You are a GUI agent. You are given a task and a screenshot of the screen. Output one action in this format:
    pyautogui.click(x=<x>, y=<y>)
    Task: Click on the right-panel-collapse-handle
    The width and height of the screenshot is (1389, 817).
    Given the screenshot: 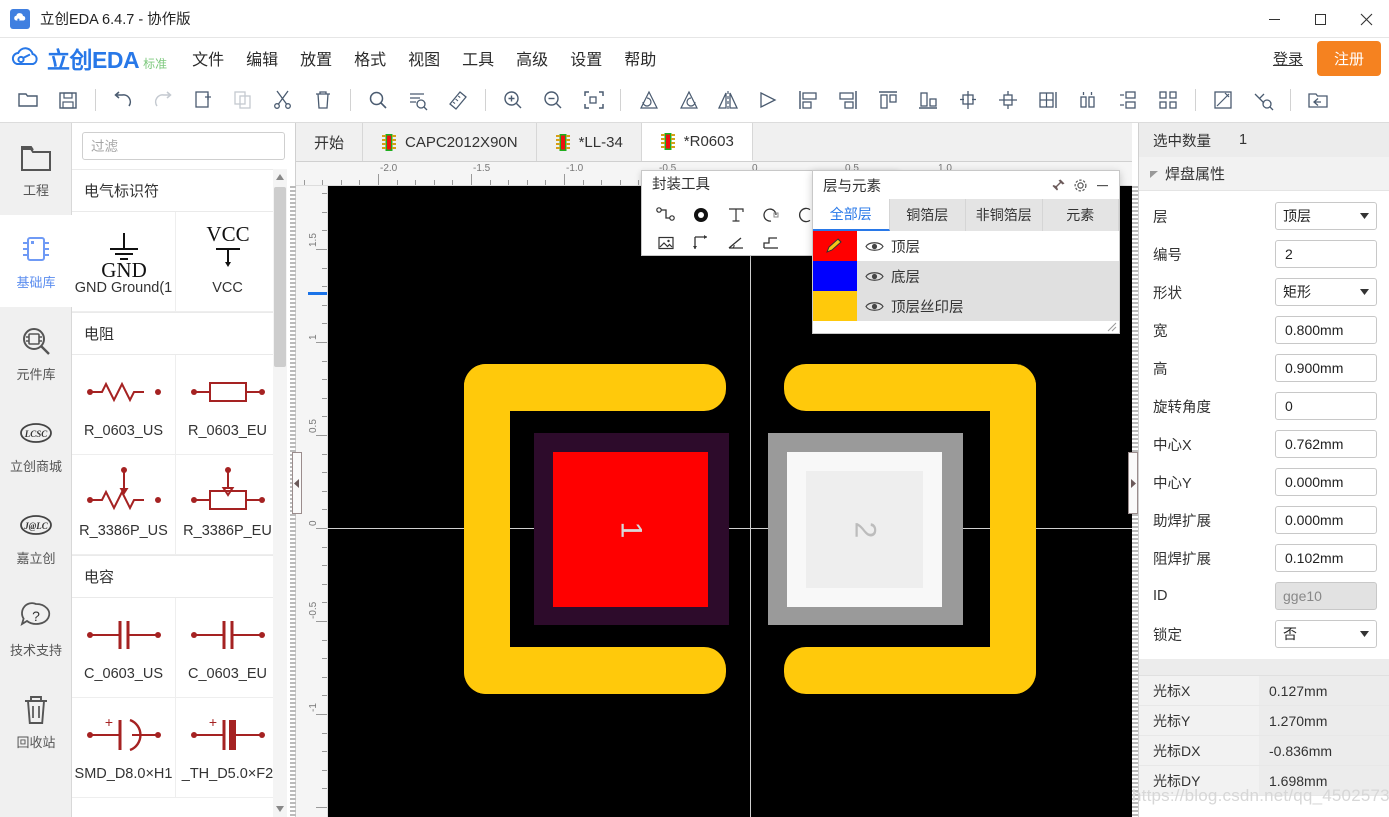 What is the action you would take?
    pyautogui.click(x=1133, y=483)
    